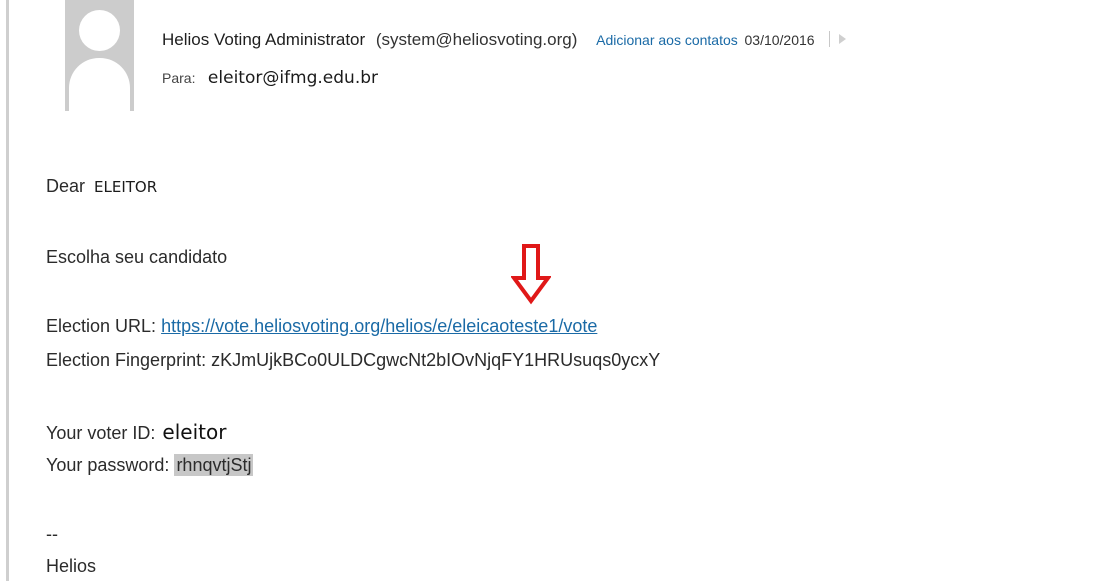 The height and width of the screenshot is (581, 1098). What do you see at coordinates (476, 39) in the screenshot?
I see `sender-email: (system@heliosvoting.org)` at bounding box center [476, 39].